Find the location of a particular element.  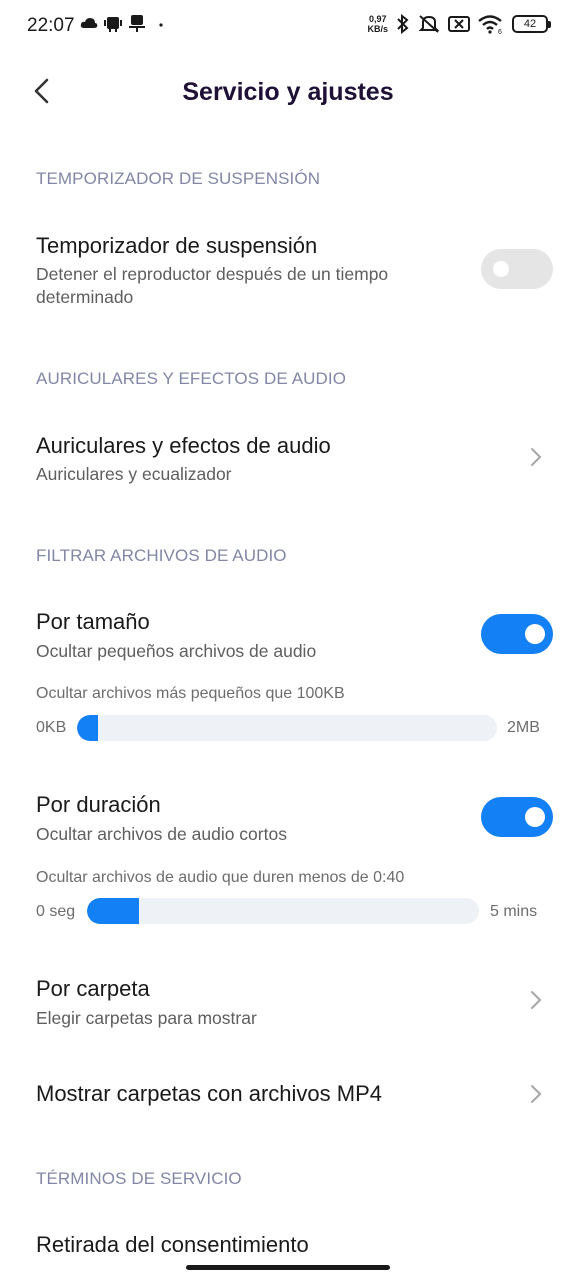

consent-row: Retirada del consentimiento is located at coordinates (288, 1246).